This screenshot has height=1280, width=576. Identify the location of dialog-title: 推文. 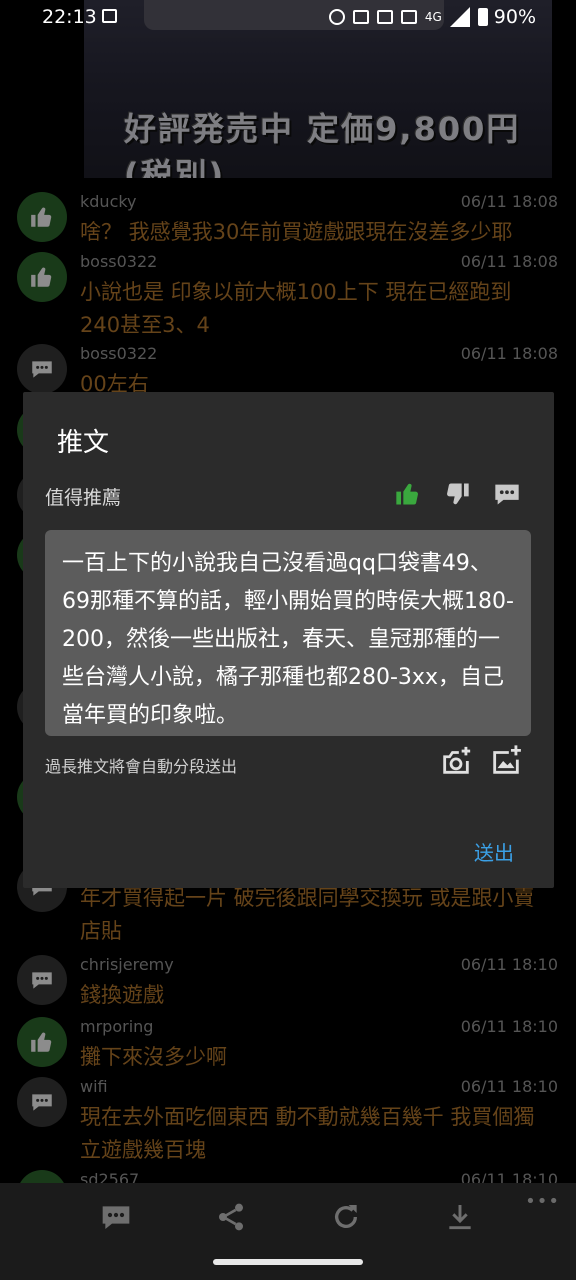
(83, 443).